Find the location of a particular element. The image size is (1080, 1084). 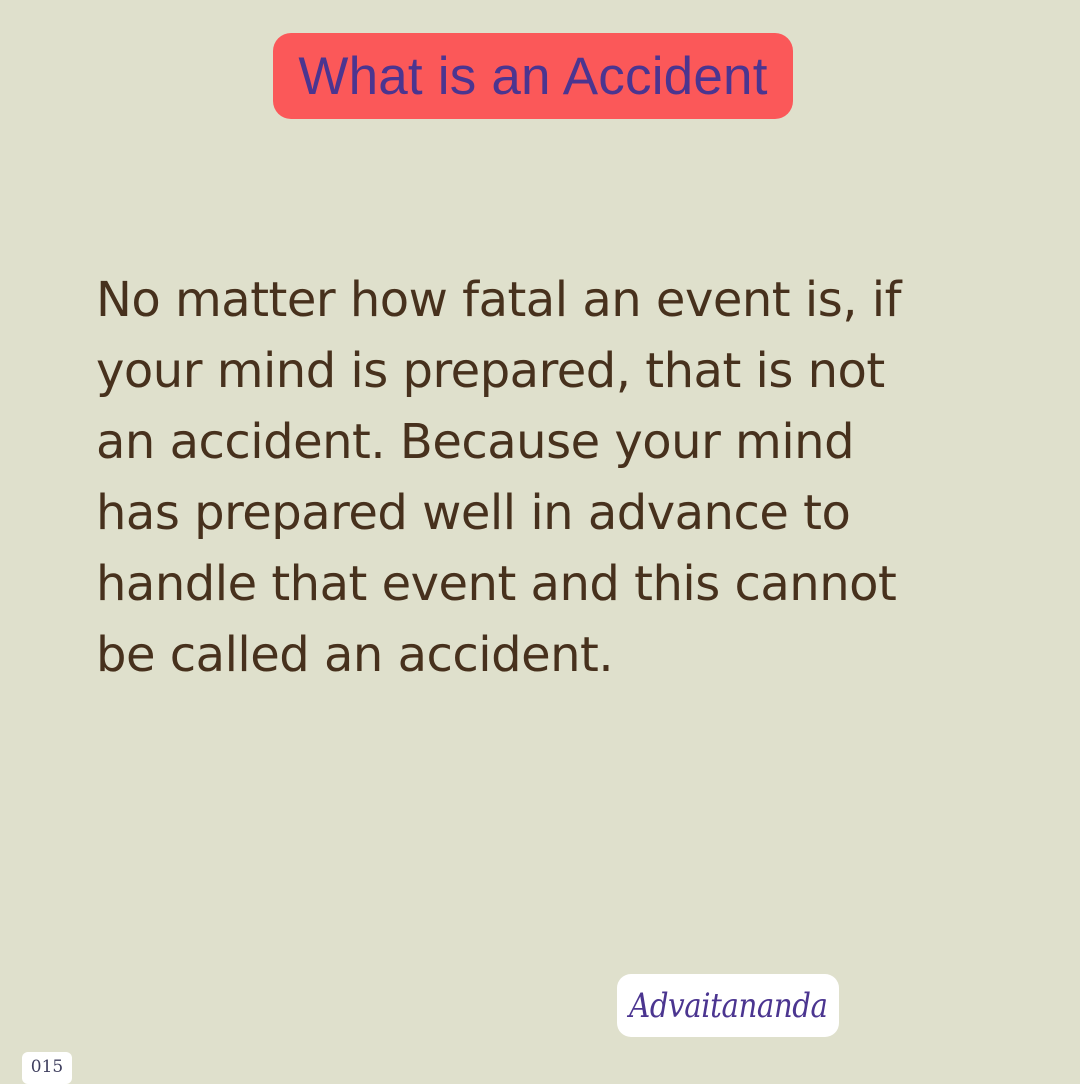

quote-line: has prepared well in advance to is located at coordinates (473, 513).